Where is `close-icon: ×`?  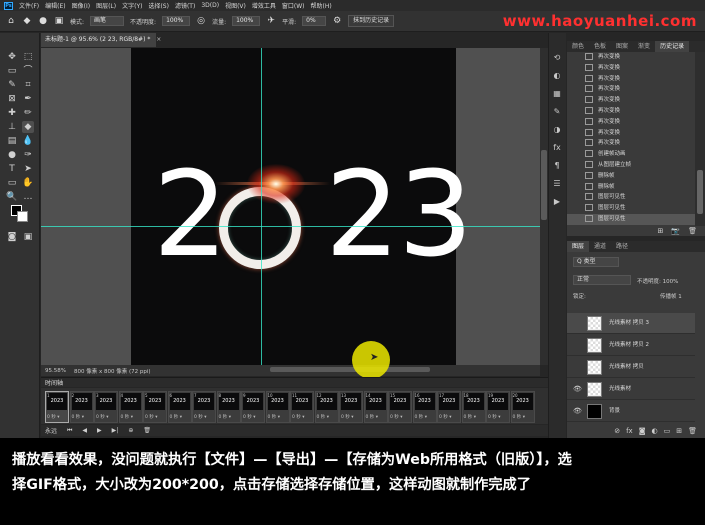
close-icon: × is located at coordinates (158, 39).